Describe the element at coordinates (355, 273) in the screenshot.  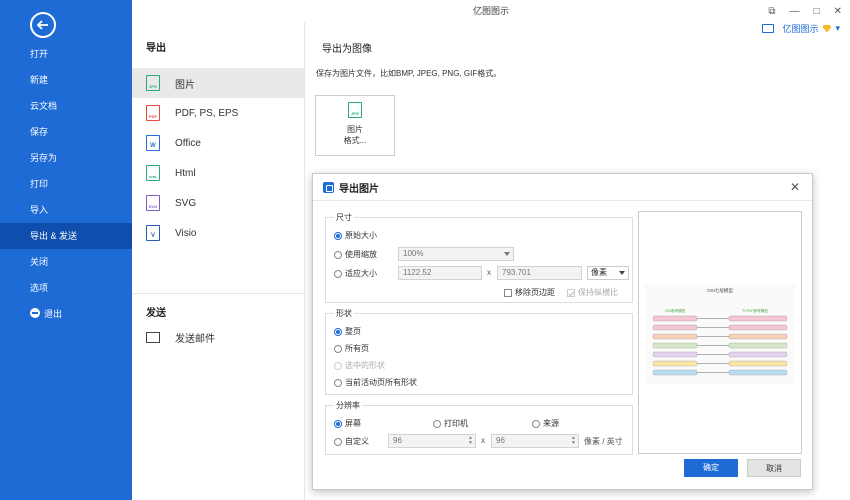
I see `radio-fit-size: 适应大小` at that location.